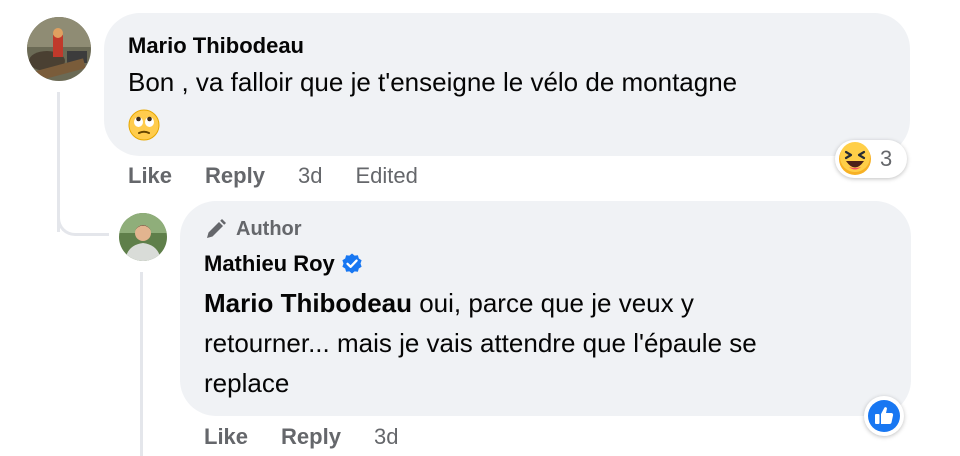 The image size is (960, 456). What do you see at coordinates (143, 237) in the screenshot?
I see `avatar-mathieu` at bounding box center [143, 237].